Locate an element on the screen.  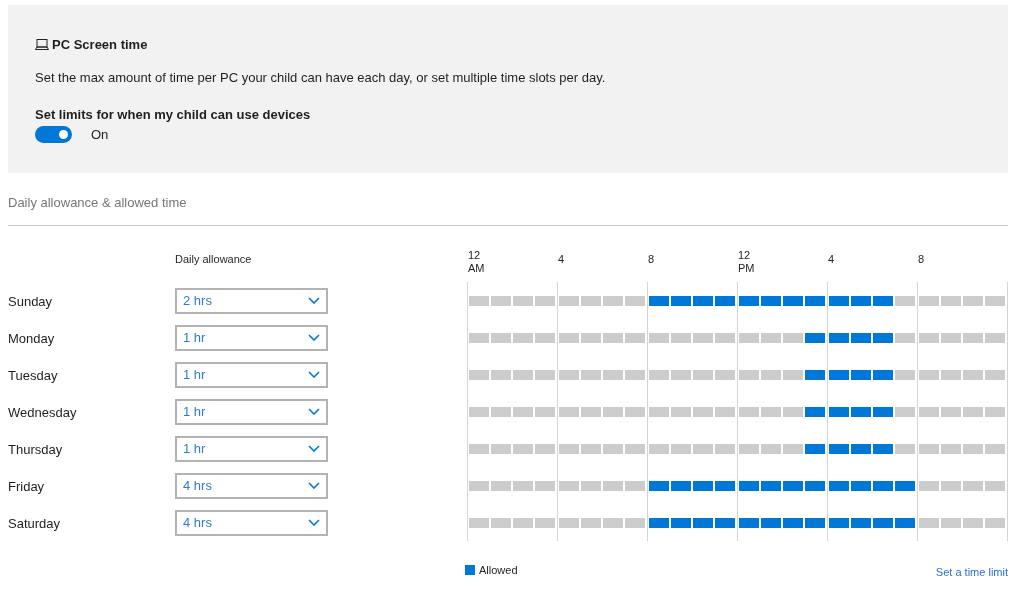
panel-title: PC Screen time is located at coordinates (100, 44).